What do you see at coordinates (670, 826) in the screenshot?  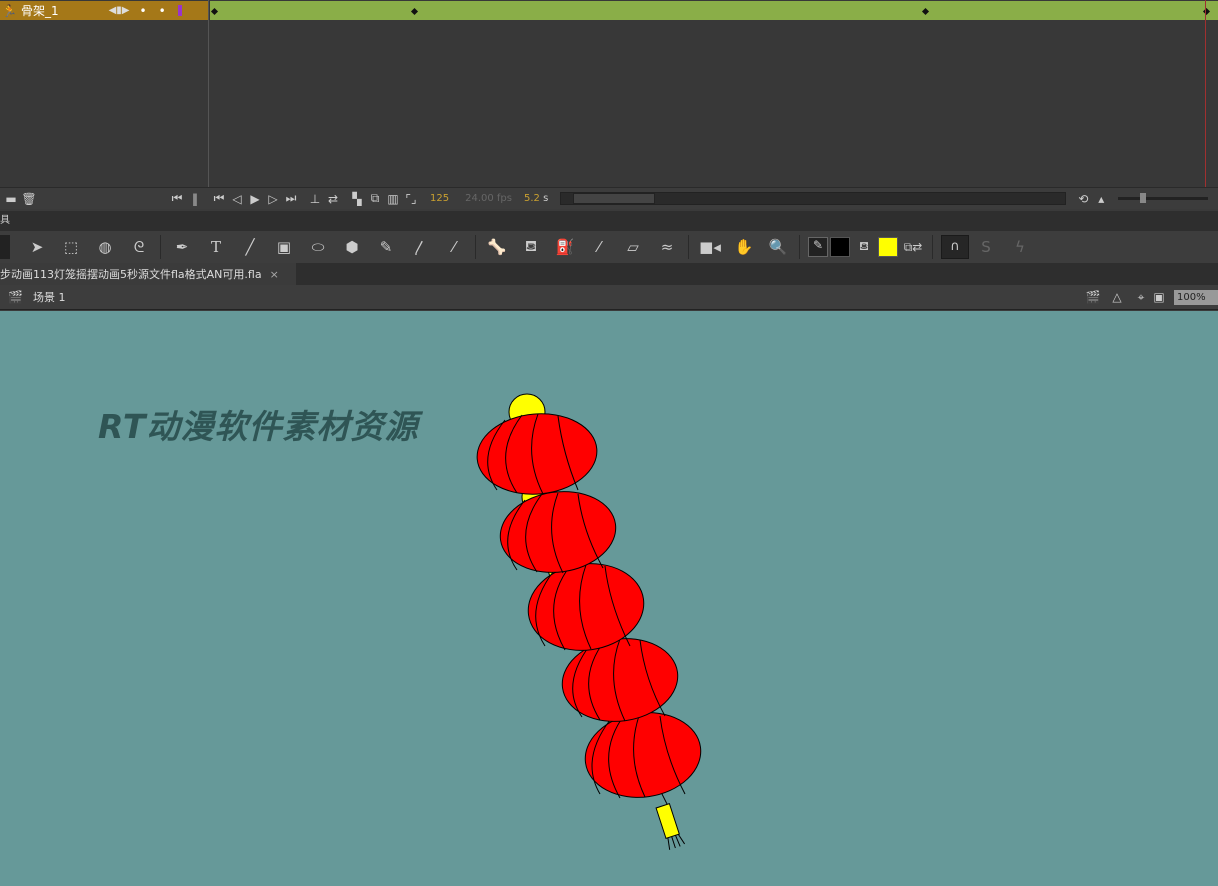 I see `lantern-tassel` at bounding box center [670, 826].